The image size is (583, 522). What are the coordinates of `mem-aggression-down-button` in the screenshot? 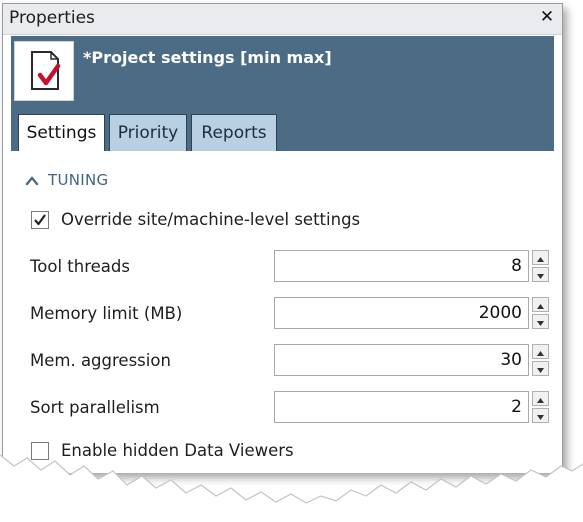 It's located at (540, 368).